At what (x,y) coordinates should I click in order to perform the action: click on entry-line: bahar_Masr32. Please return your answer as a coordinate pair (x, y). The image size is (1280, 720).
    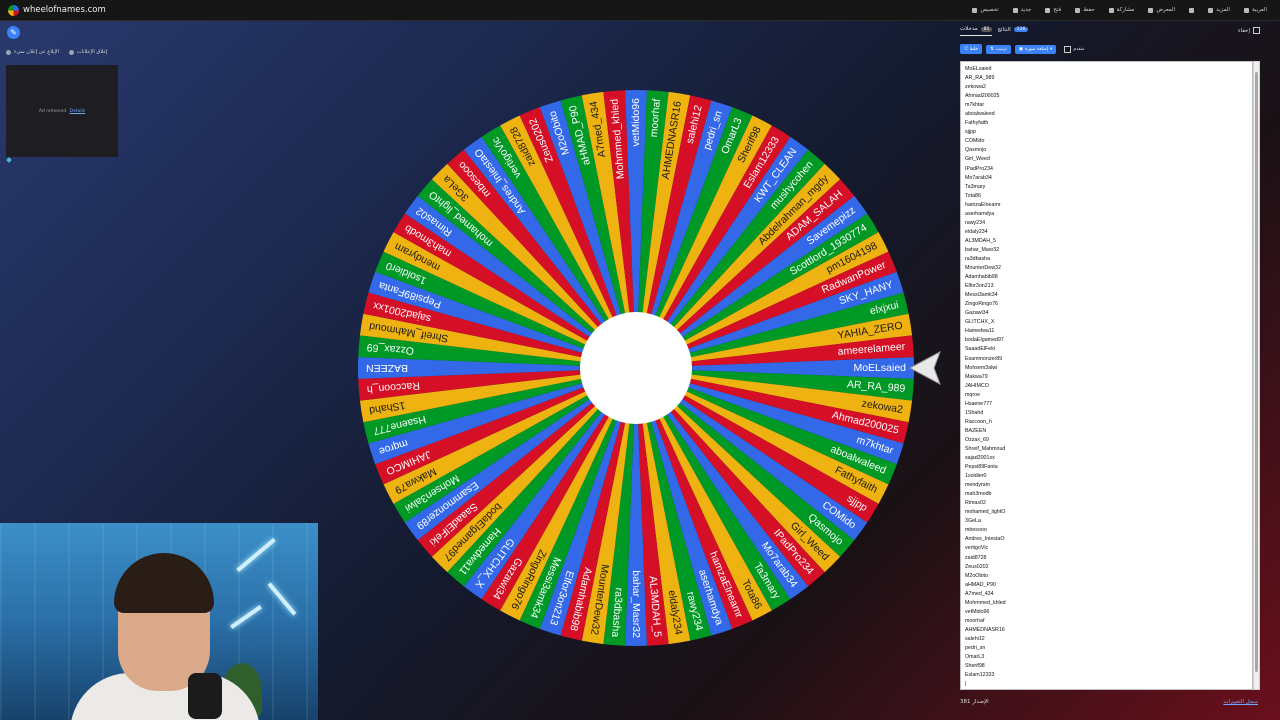
    Looking at the image, I should click on (982, 249).